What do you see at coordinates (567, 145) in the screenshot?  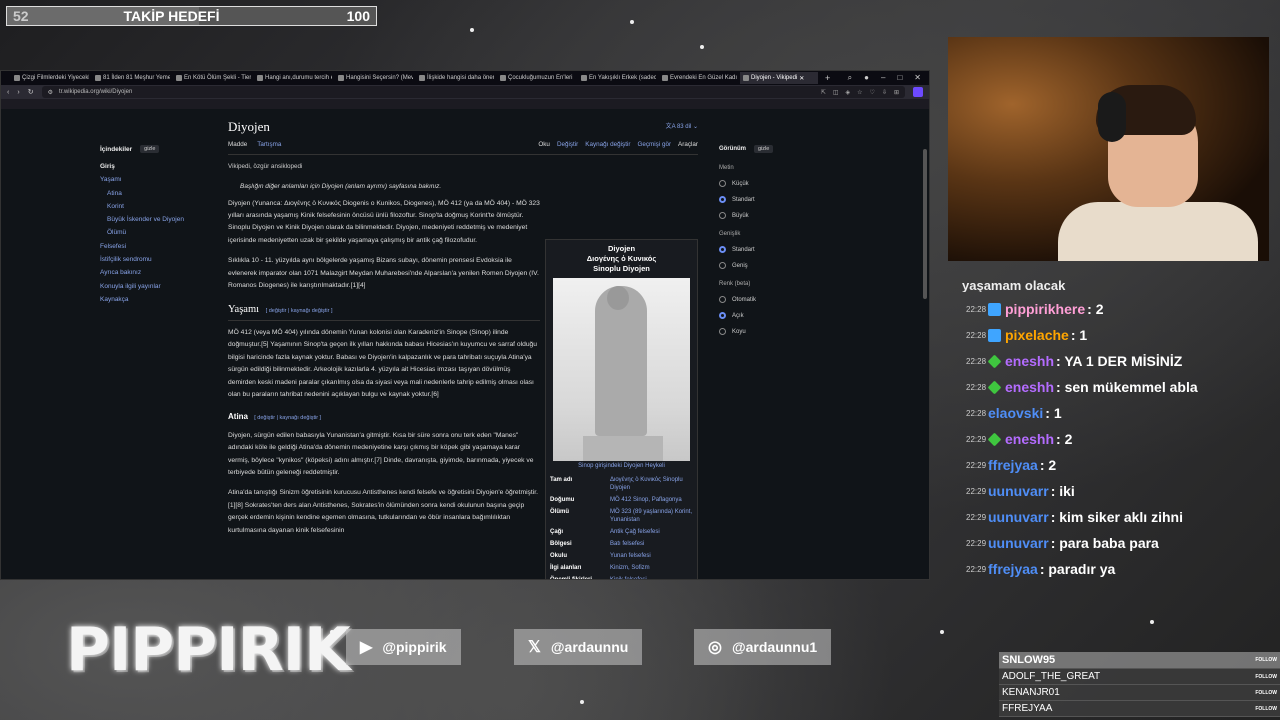 I see `tab-edit: Değiştir` at bounding box center [567, 145].